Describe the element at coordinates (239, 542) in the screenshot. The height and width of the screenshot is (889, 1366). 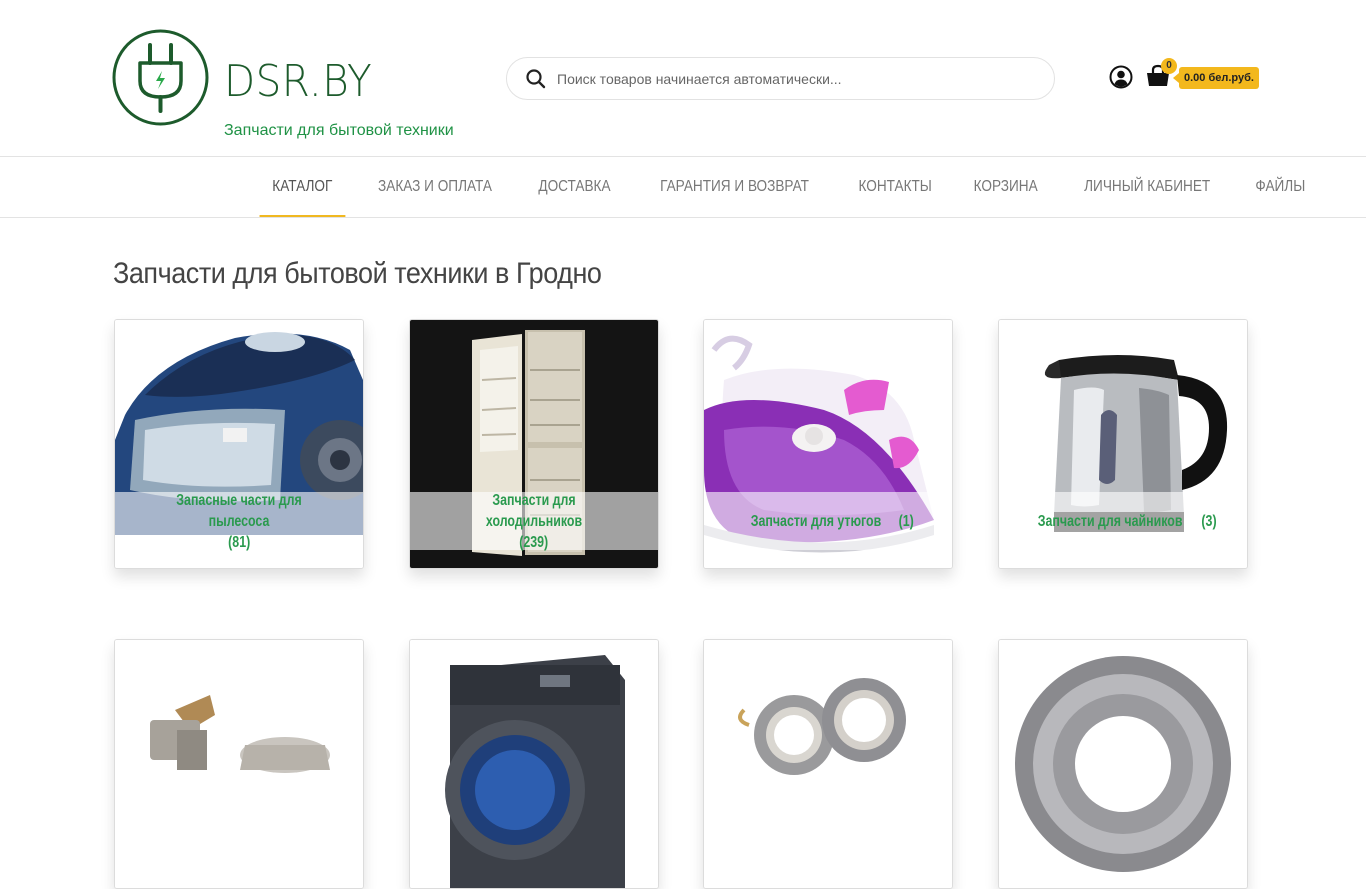
I see `category-count: (81)` at that location.